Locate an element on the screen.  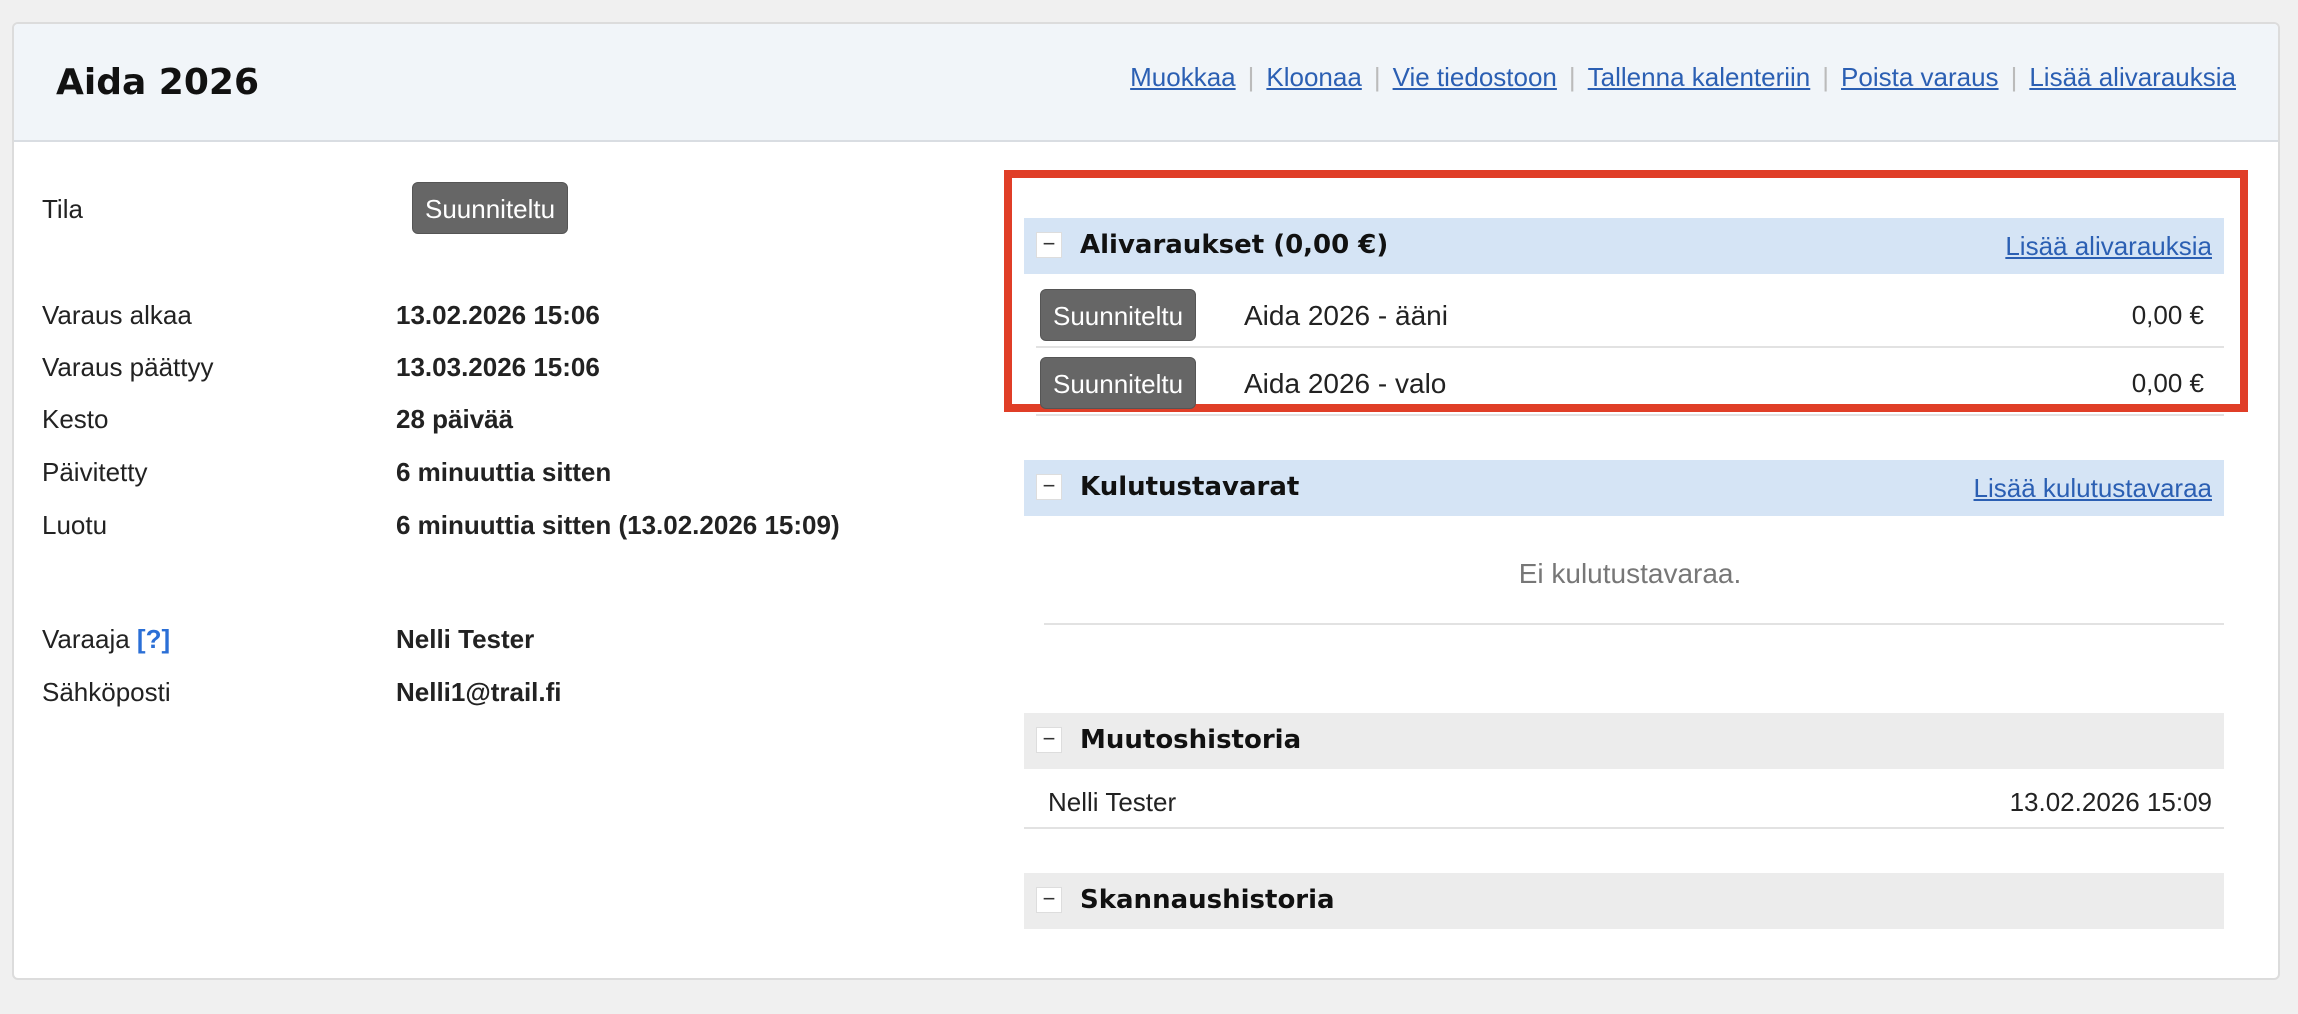
scan-history-header: − Skannaushistoria is located at coordinates (1624, 901).